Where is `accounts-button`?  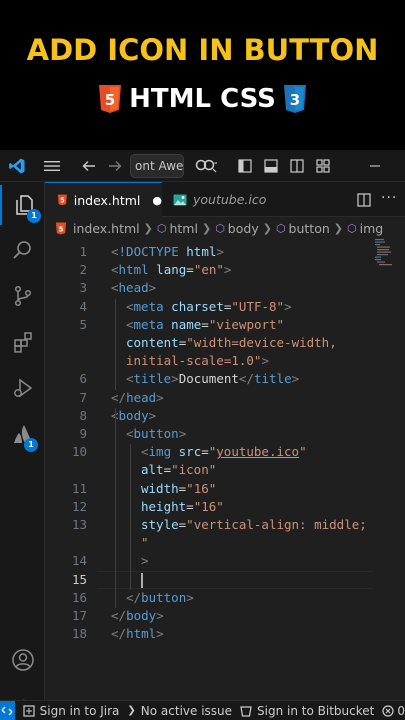
accounts-button is located at coordinates (22, 660).